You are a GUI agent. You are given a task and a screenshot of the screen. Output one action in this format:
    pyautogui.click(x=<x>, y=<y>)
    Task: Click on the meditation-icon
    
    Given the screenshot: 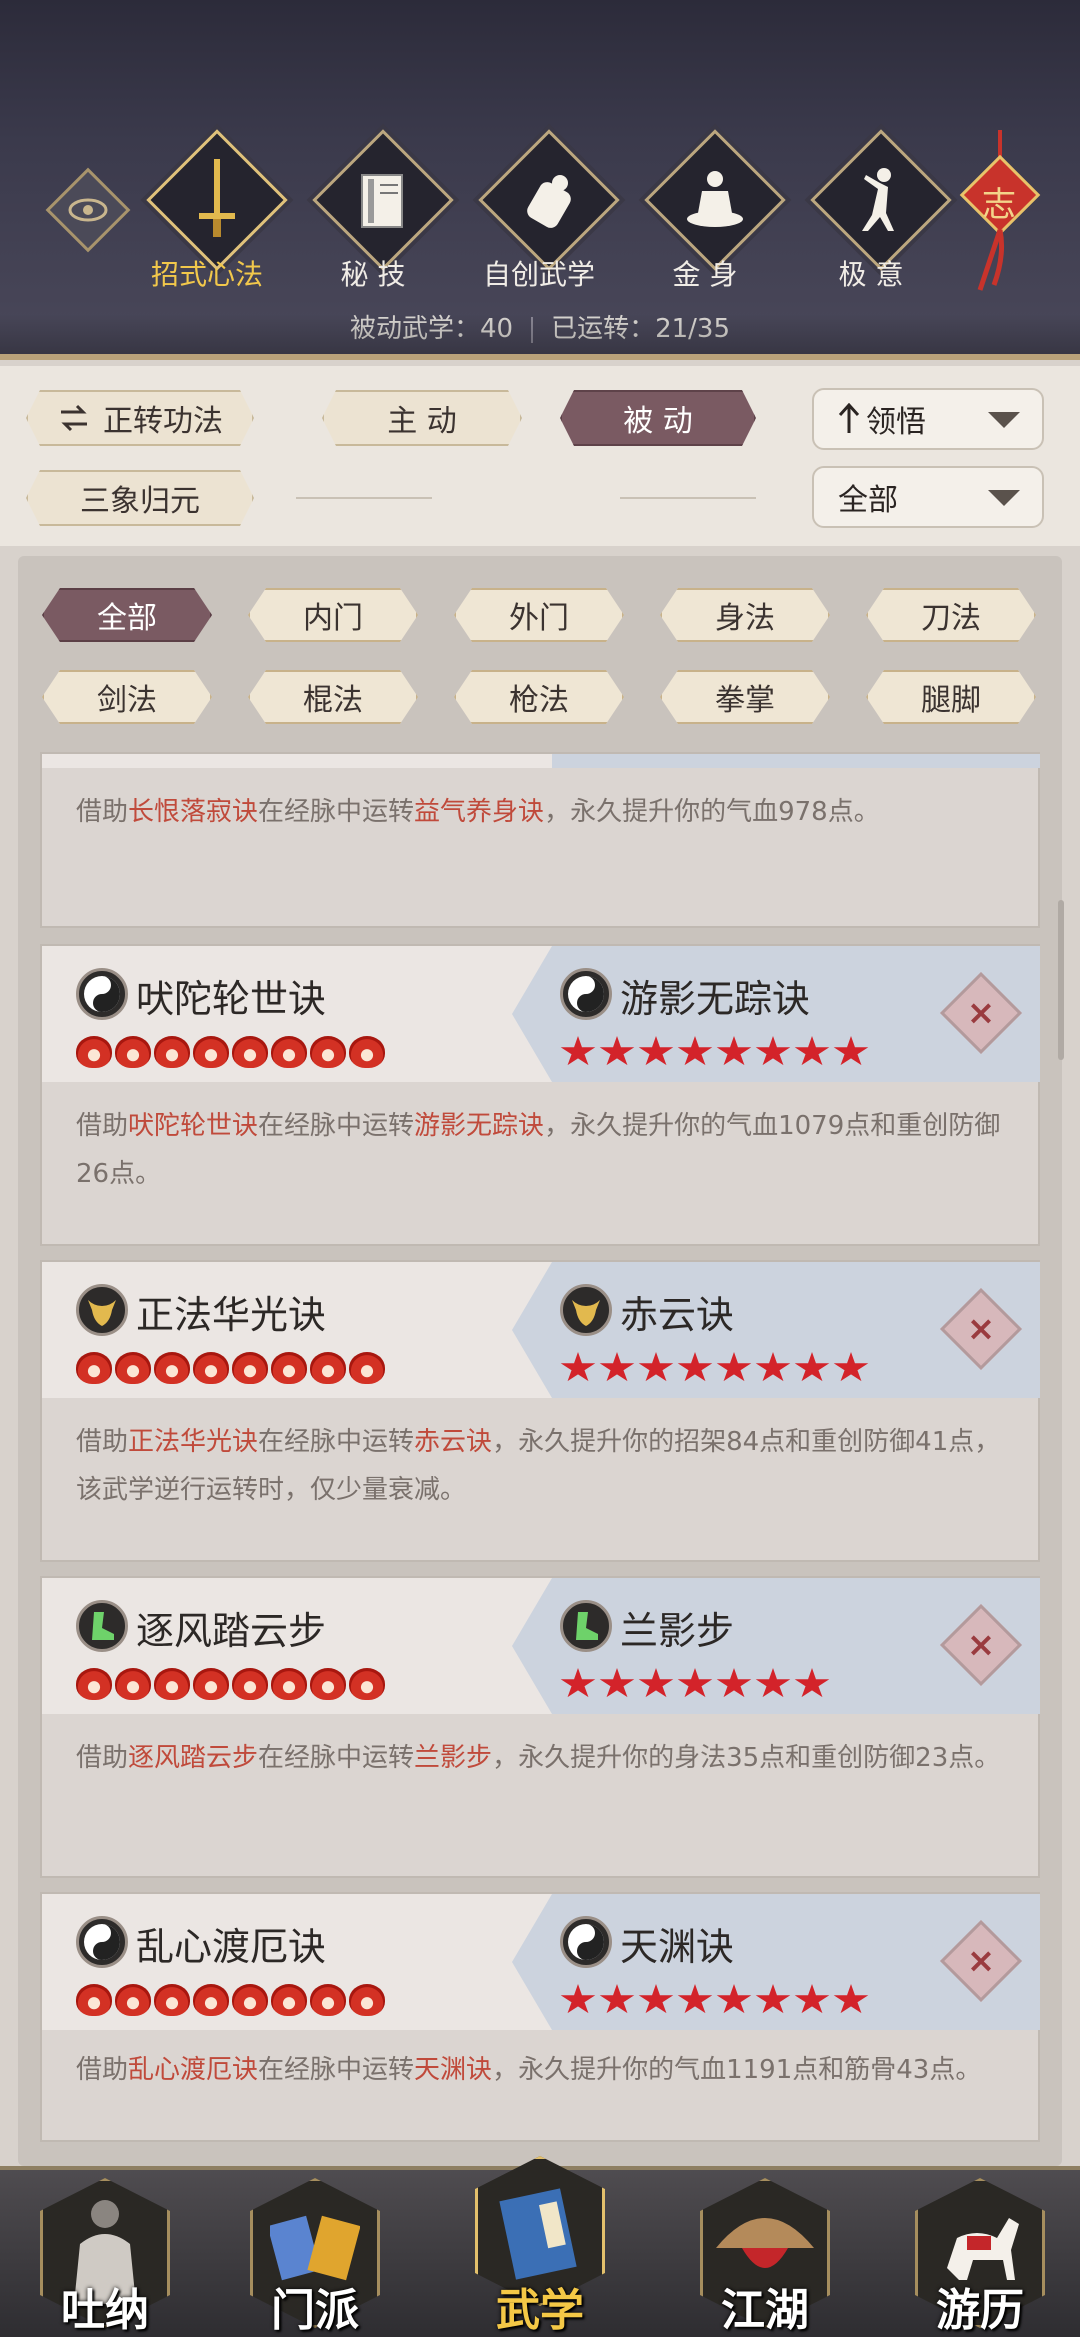 What is the action you would take?
    pyautogui.click(x=715, y=199)
    